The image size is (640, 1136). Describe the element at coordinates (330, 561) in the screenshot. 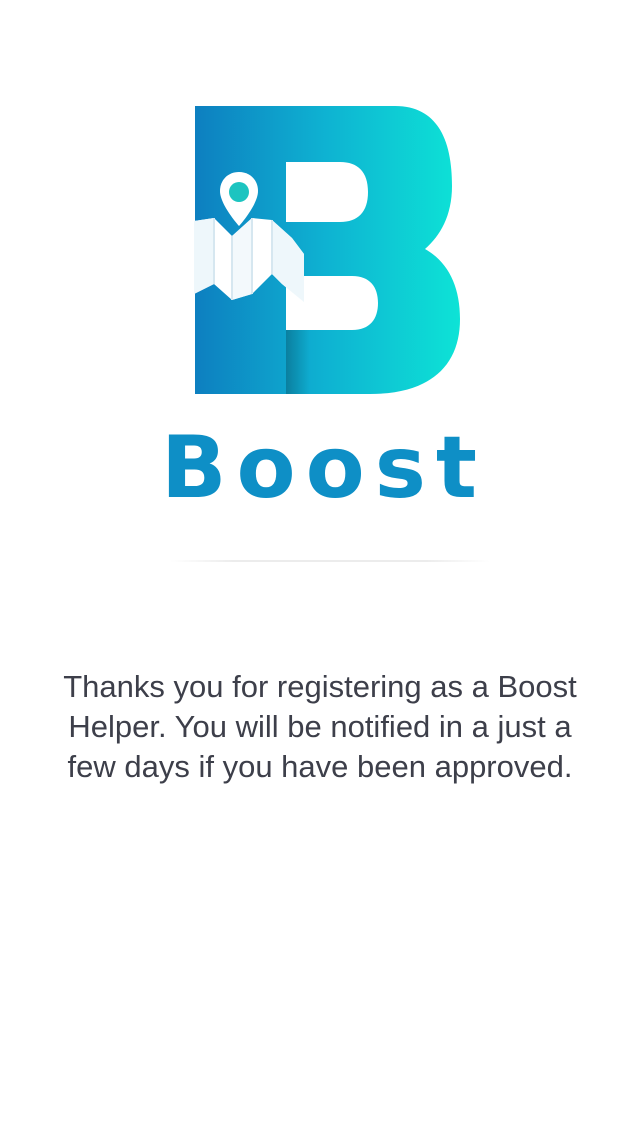

I see `divider` at that location.